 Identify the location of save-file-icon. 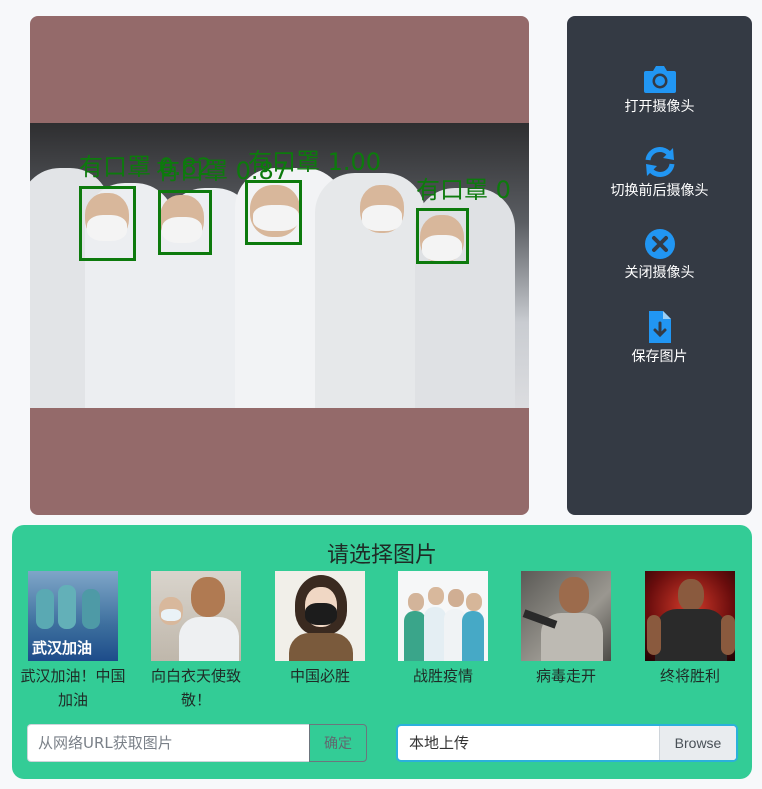
(659, 327).